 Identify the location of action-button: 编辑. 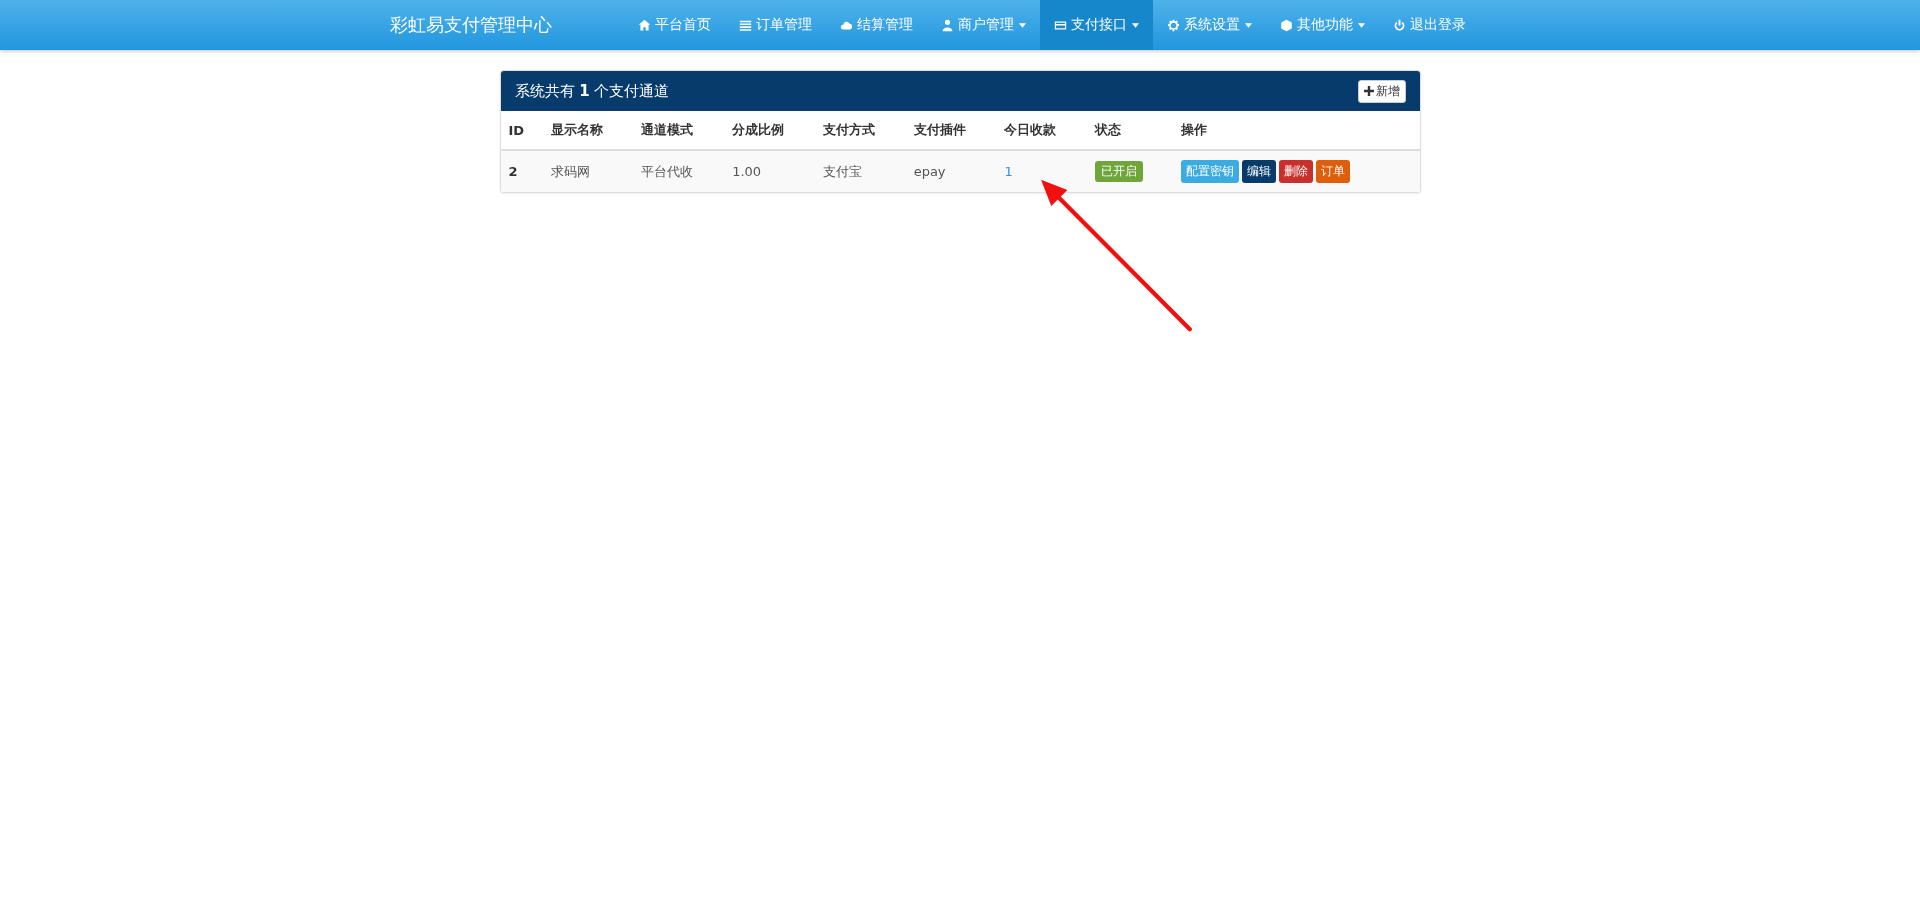
(1258, 171).